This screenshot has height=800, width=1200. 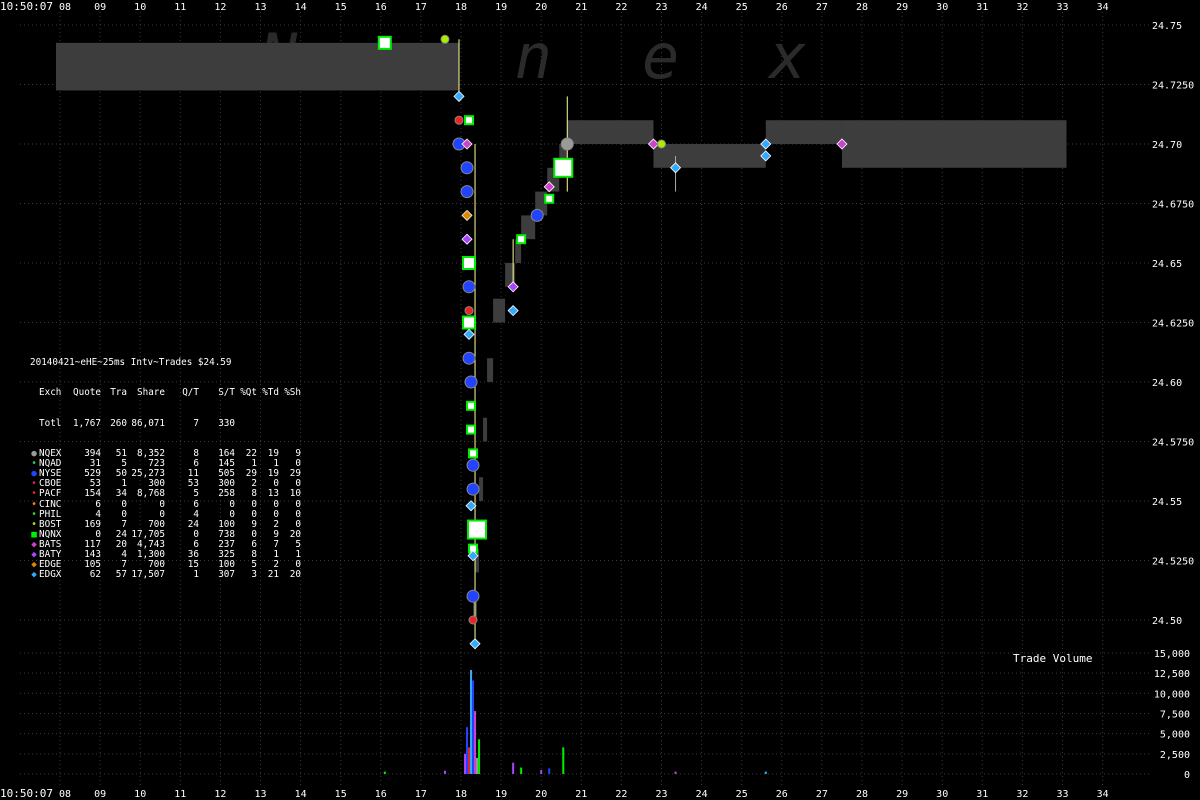 What do you see at coordinates (1173, 562) in the screenshot?
I see `price-tick-label: 24.5250` at bounding box center [1173, 562].